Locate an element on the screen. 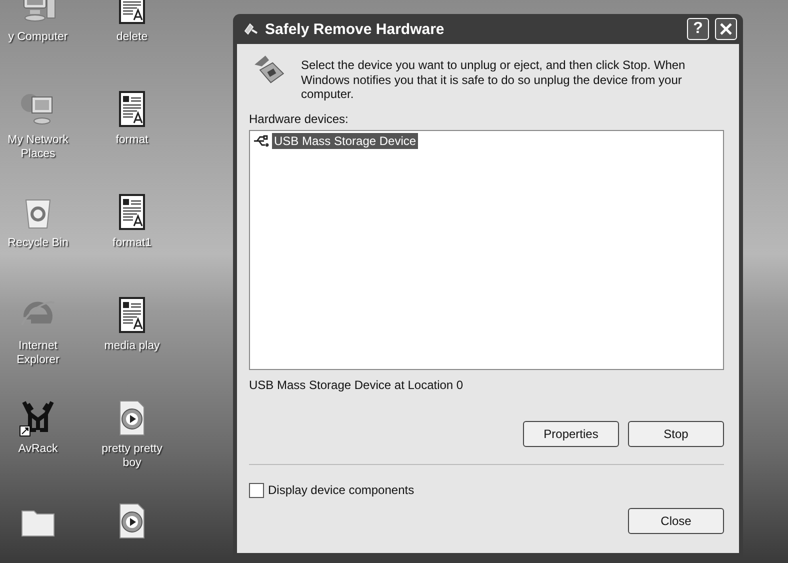 This screenshot has width=788, height=563. icon-label: y Computer is located at coordinates (38, 37).